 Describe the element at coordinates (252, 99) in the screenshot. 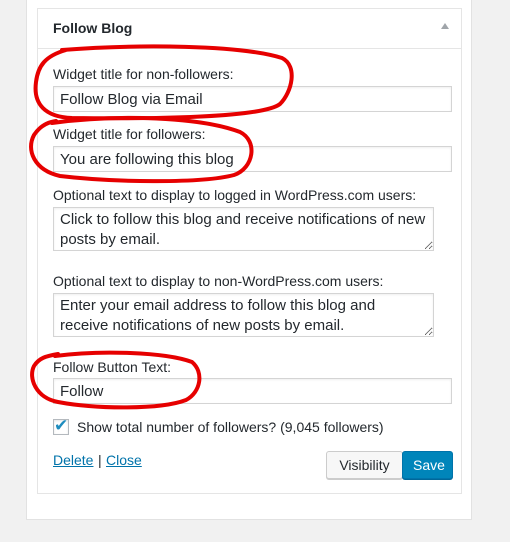

I see `nonfollowers-title-input` at that location.